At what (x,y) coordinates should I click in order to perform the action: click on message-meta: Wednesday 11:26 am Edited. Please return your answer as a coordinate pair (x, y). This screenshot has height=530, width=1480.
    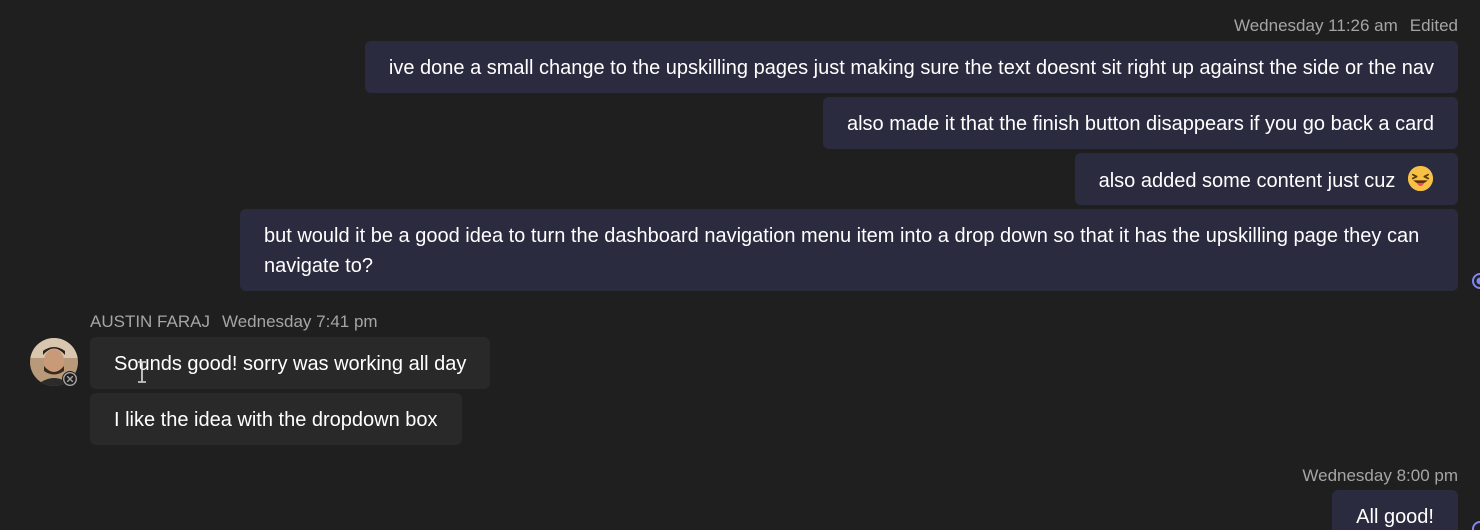
    Looking at the image, I should click on (1346, 26).